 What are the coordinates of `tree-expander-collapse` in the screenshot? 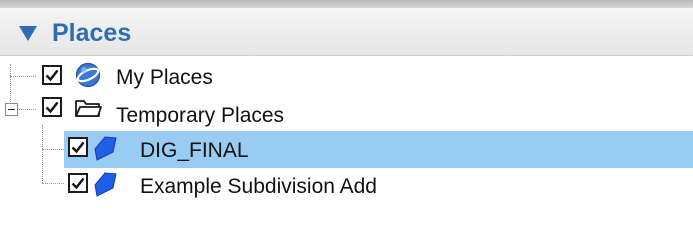 It's located at (11, 109).